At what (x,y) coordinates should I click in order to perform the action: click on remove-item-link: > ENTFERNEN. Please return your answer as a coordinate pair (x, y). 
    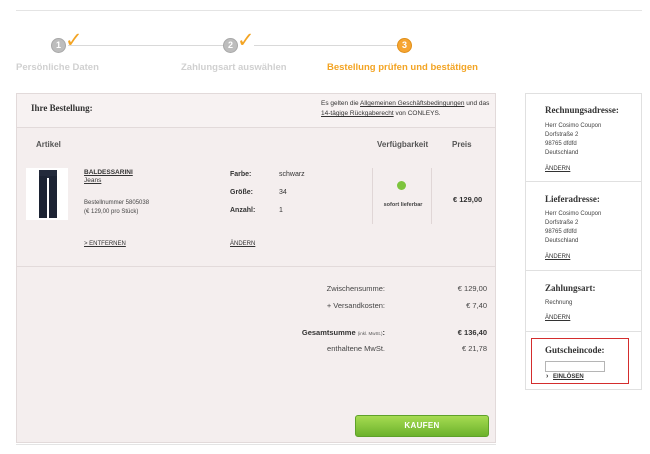
    Looking at the image, I should click on (105, 244).